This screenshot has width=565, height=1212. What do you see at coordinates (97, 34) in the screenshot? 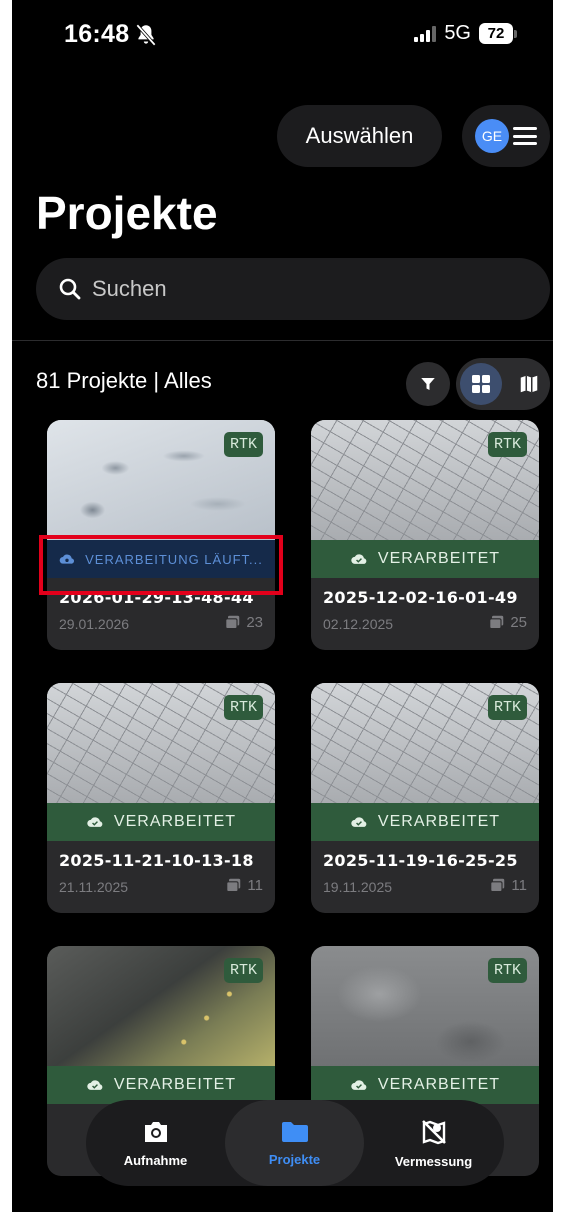
I see `status-time: 16:48` at bounding box center [97, 34].